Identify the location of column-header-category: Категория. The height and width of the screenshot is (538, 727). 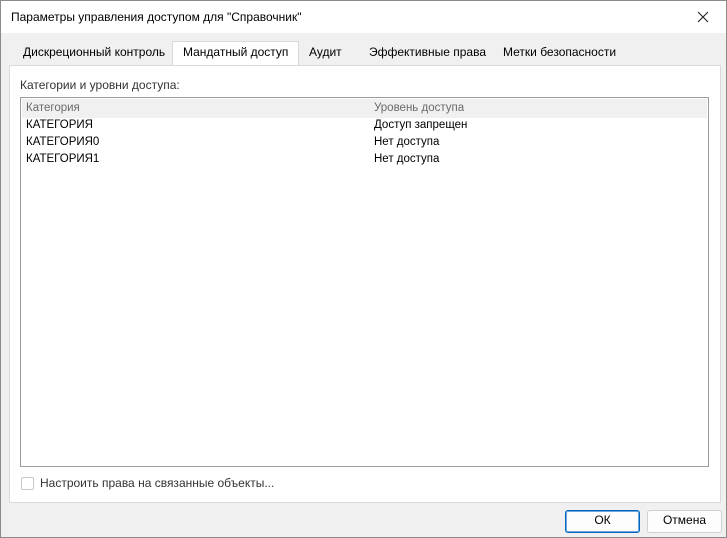
(53, 108).